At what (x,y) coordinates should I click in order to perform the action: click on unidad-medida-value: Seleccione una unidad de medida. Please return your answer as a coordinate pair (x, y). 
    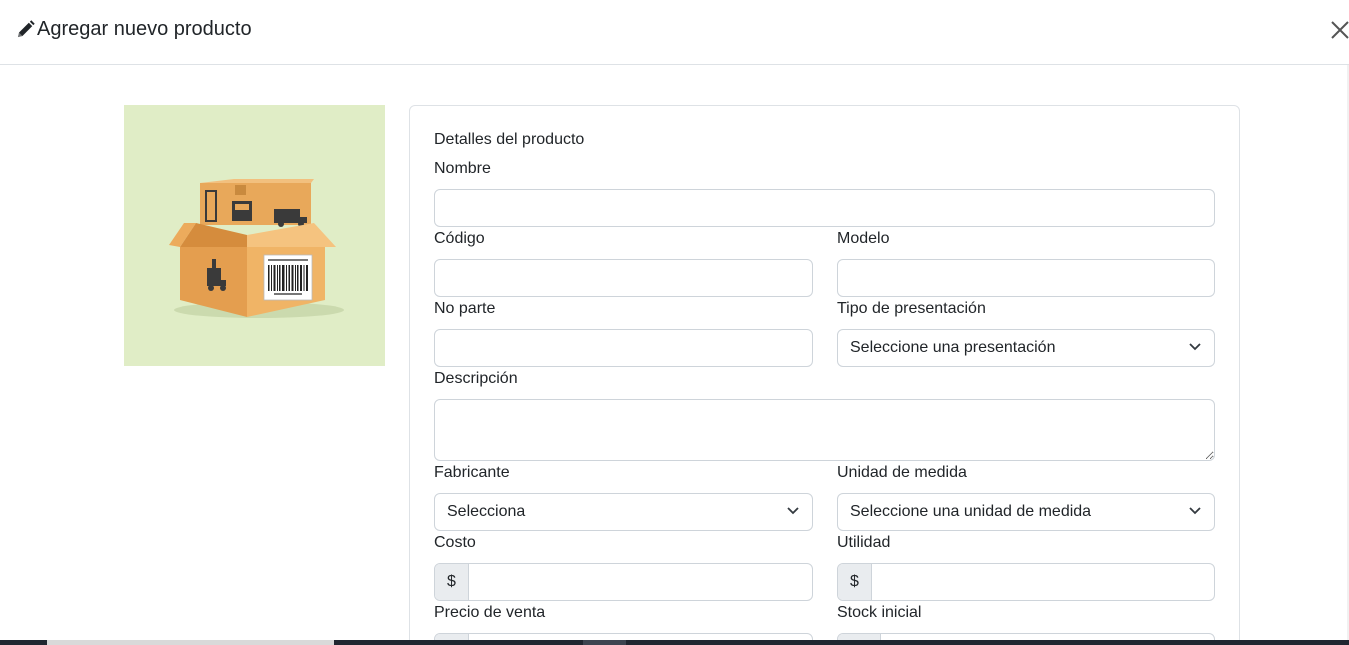
    Looking at the image, I should click on (971, 511).